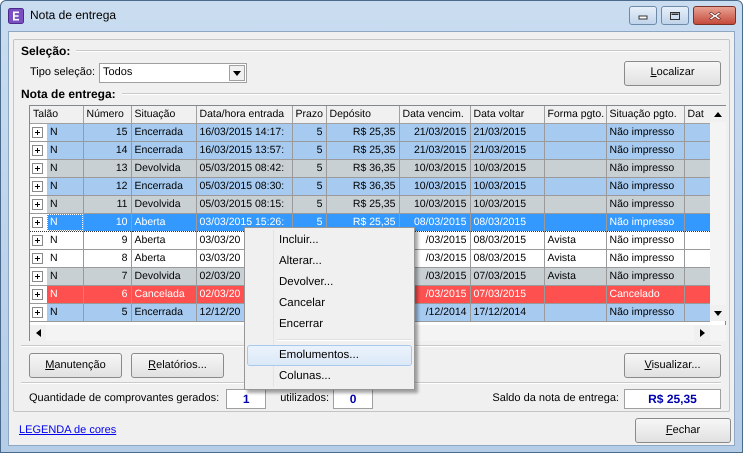 This screenshot has width=743, height=453. Describe the element at coordinates (507, 312) in the screenshot. I see `table-cell: 17/12/2014` at that location.